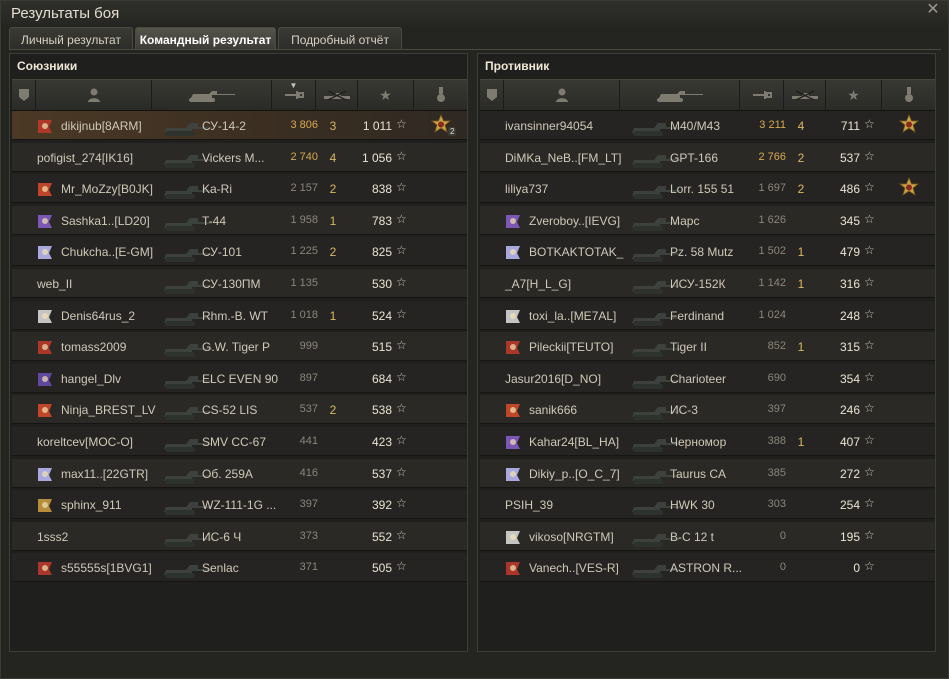  I want to click on damage-icon, so click(294, 95).